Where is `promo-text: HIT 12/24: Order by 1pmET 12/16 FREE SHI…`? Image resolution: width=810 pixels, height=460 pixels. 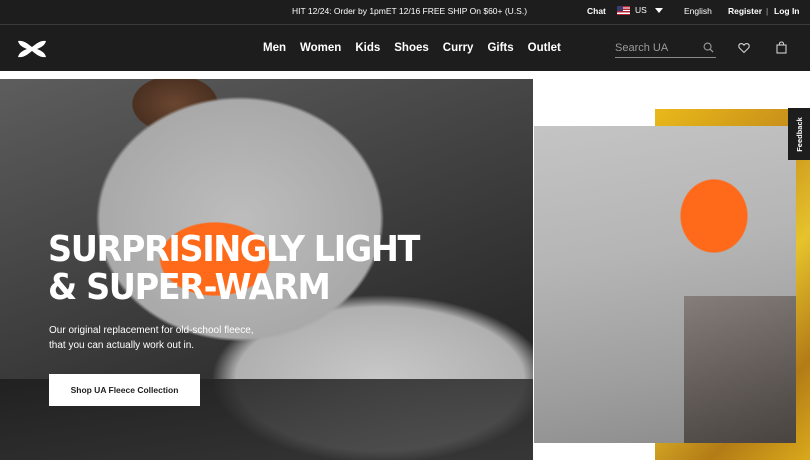 promo-text: HIT 12/24: Order by 1pmET 12/16 FREE SHI… is located at coordinates (410, 11).